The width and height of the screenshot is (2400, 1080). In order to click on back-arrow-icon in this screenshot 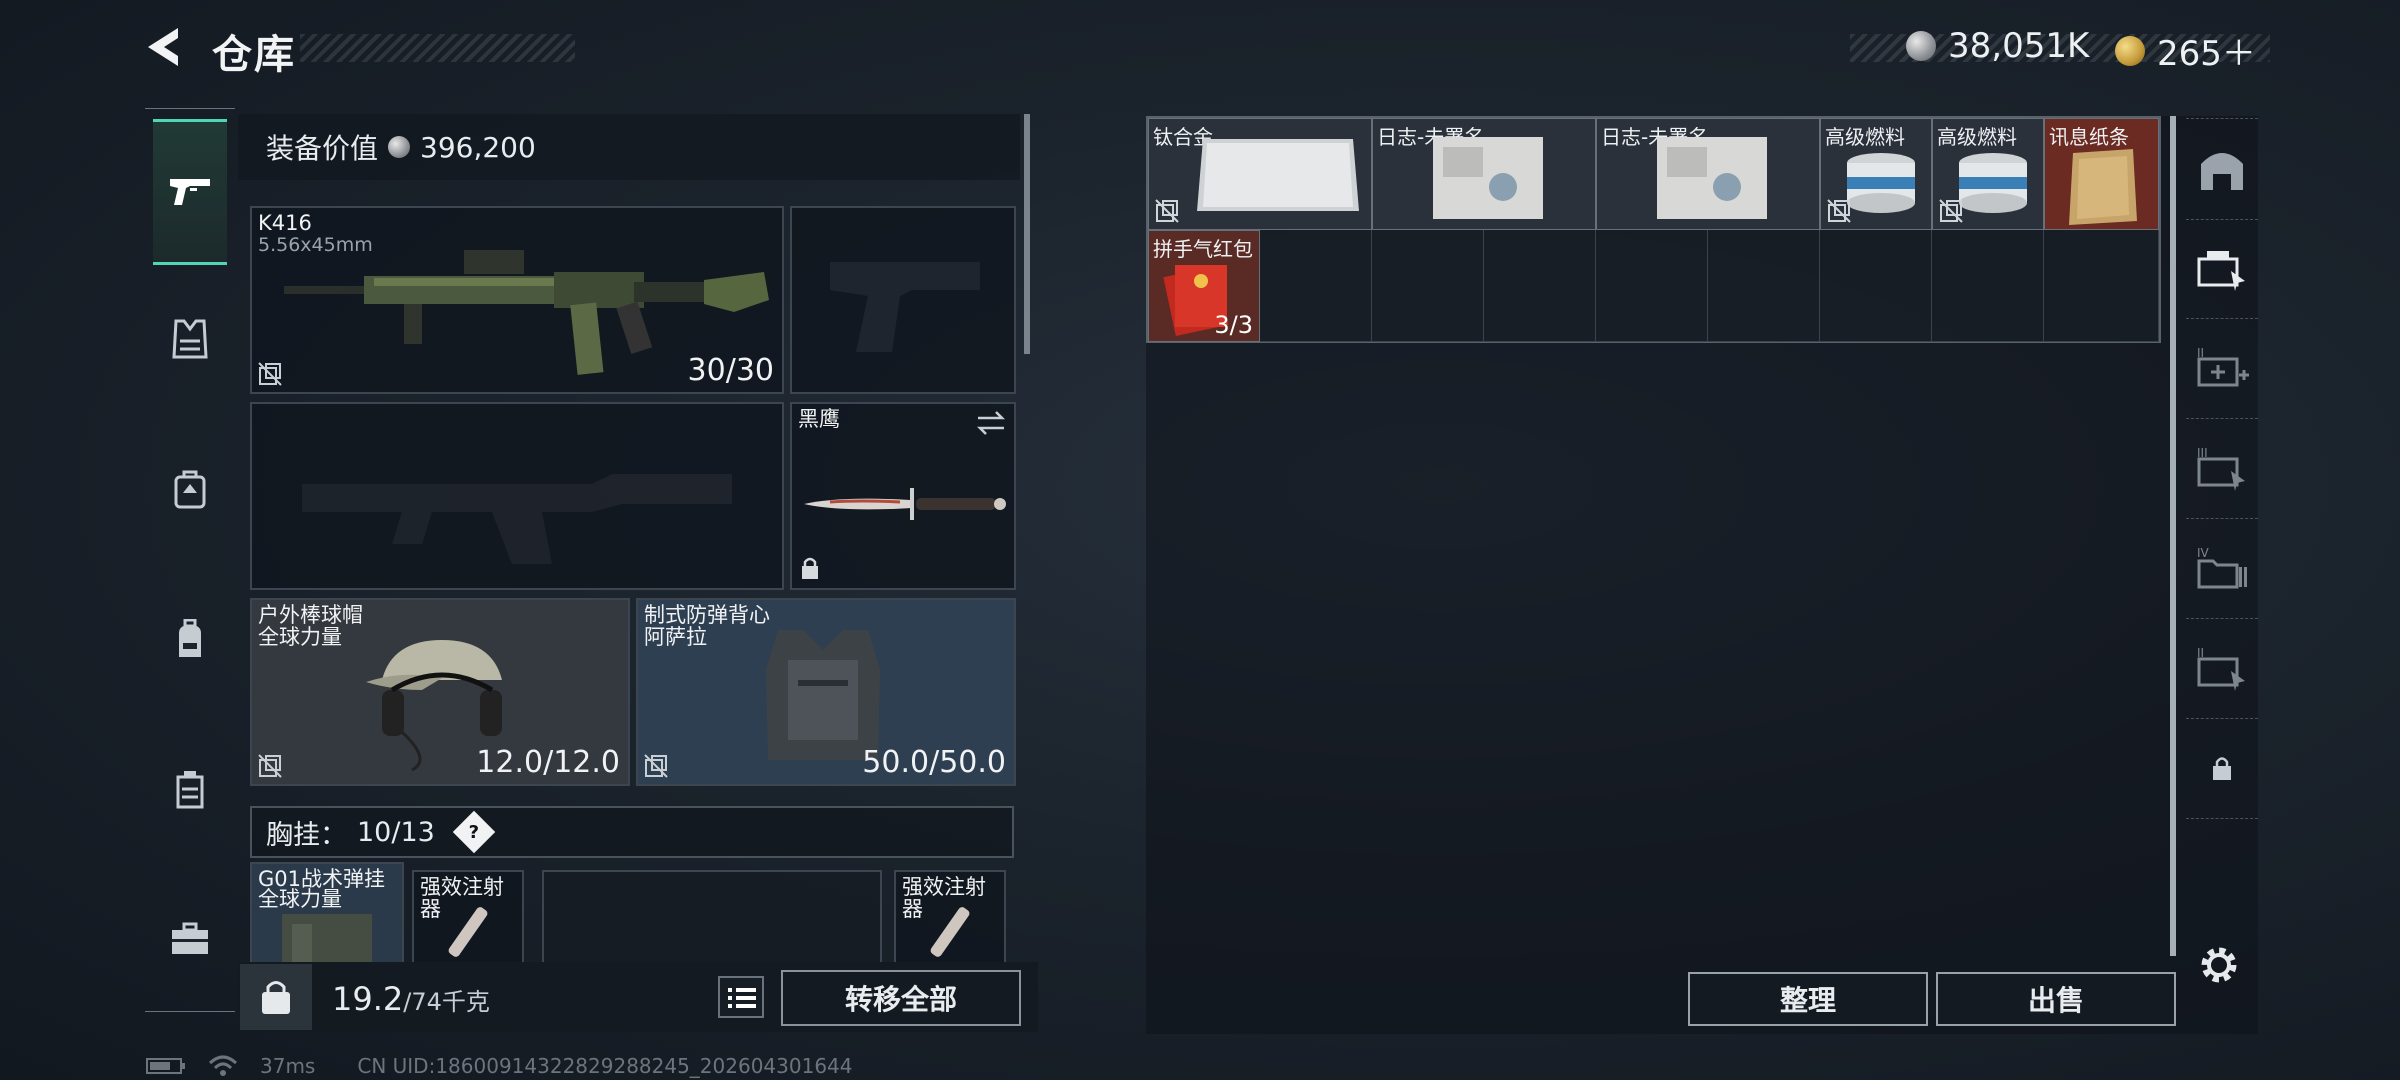, I will do `click(165, 47)`.